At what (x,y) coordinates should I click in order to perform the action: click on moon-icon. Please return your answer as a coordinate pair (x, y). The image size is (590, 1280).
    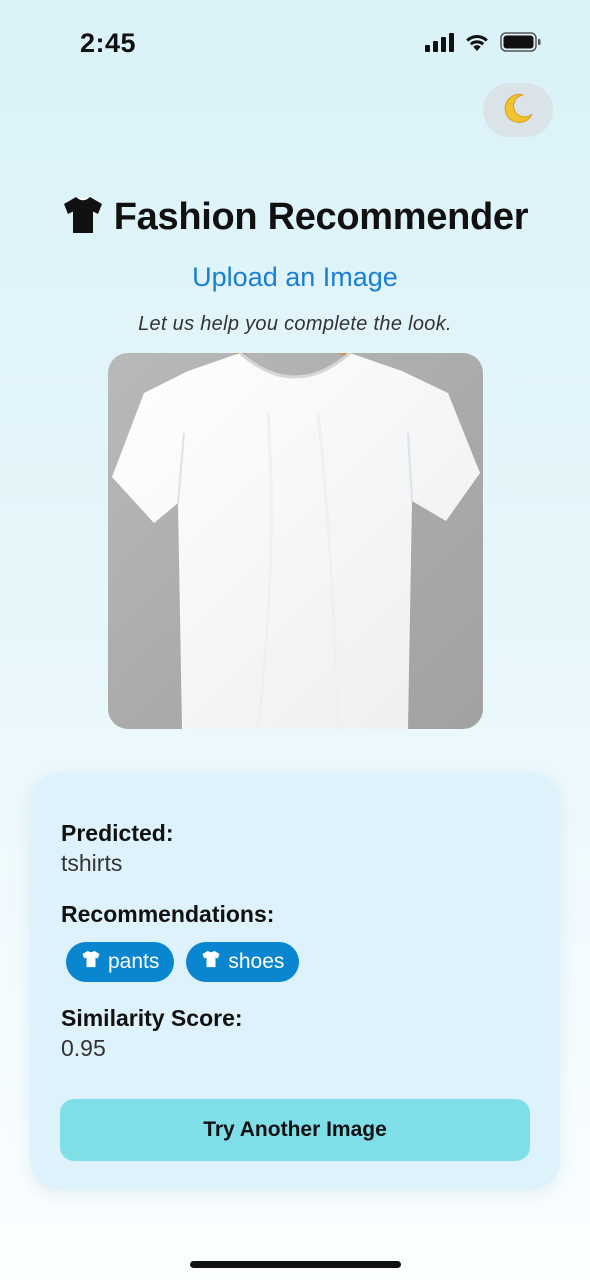
    Looking at the image, I should click on (518, 110).